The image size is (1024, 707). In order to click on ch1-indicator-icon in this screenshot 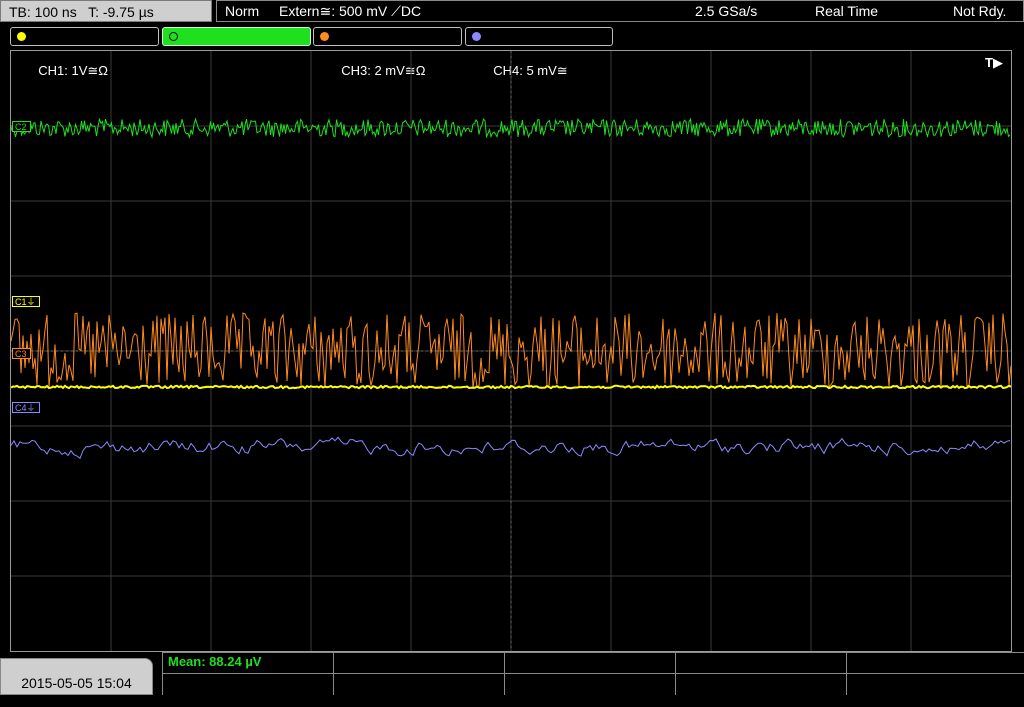, I will do `click(21, 36)`.